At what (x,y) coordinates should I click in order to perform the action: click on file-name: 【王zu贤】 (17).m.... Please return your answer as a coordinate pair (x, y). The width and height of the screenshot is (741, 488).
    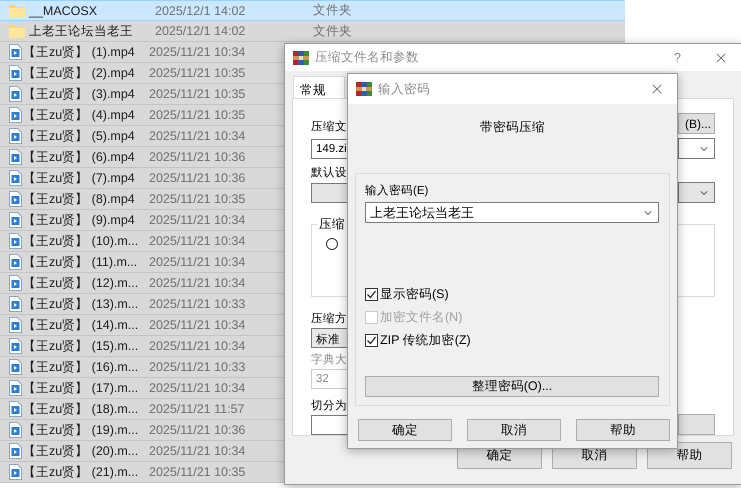
    Looking at the image, I should click on (81, 388).